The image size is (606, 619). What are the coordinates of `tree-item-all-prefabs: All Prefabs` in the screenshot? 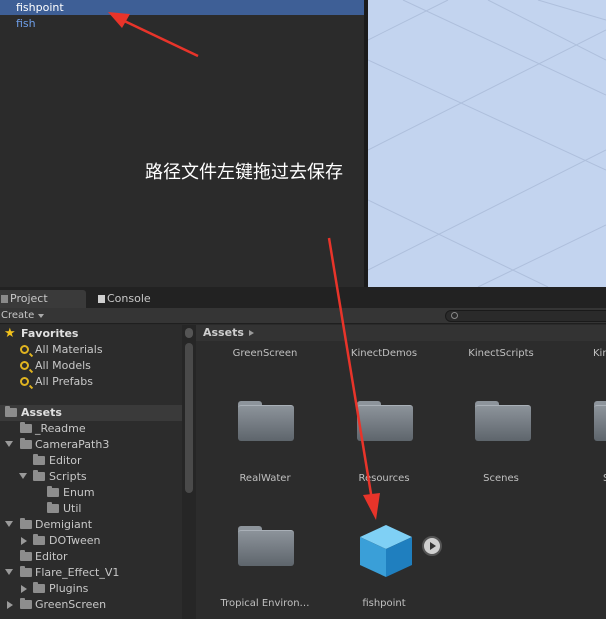 It's located at (91, 382).